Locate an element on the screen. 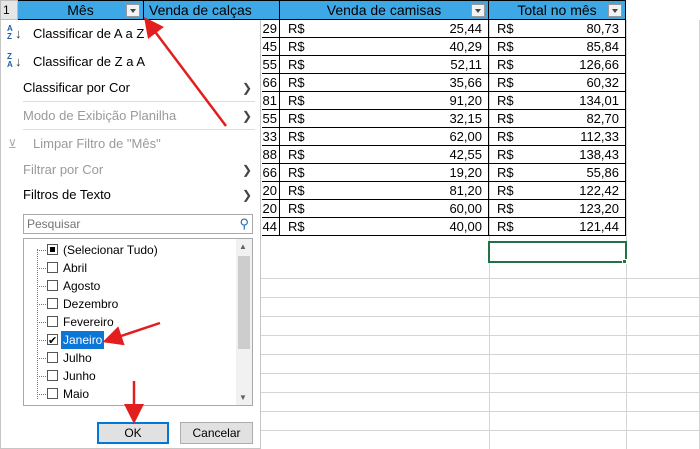 This screenshot has width=700, height=449. total-cell: R$ 85,84 is located at coordinates (557, 47).